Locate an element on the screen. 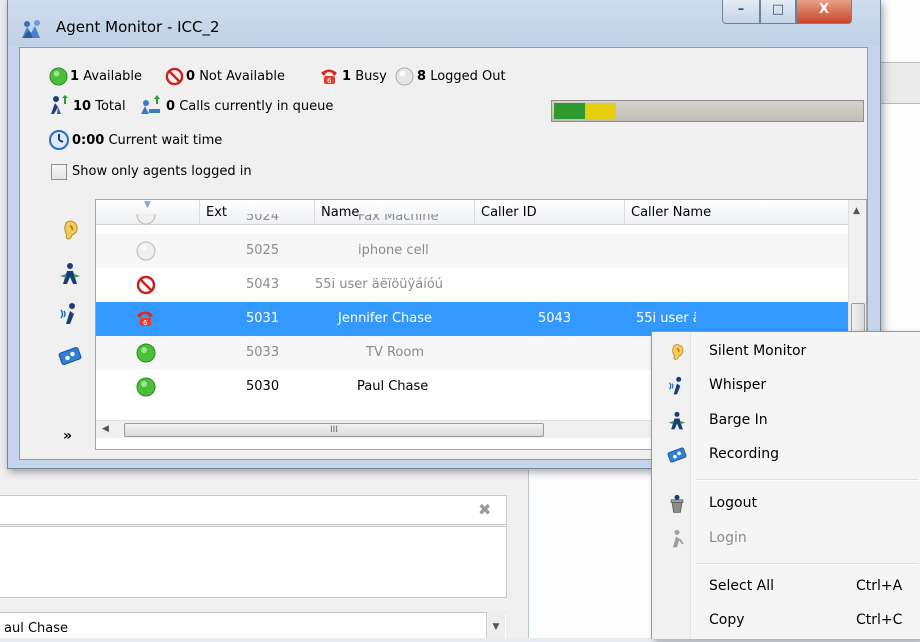 This screenshot has height=642, width=920. available-summary: 1 Available is located at coordinates (106, 76).